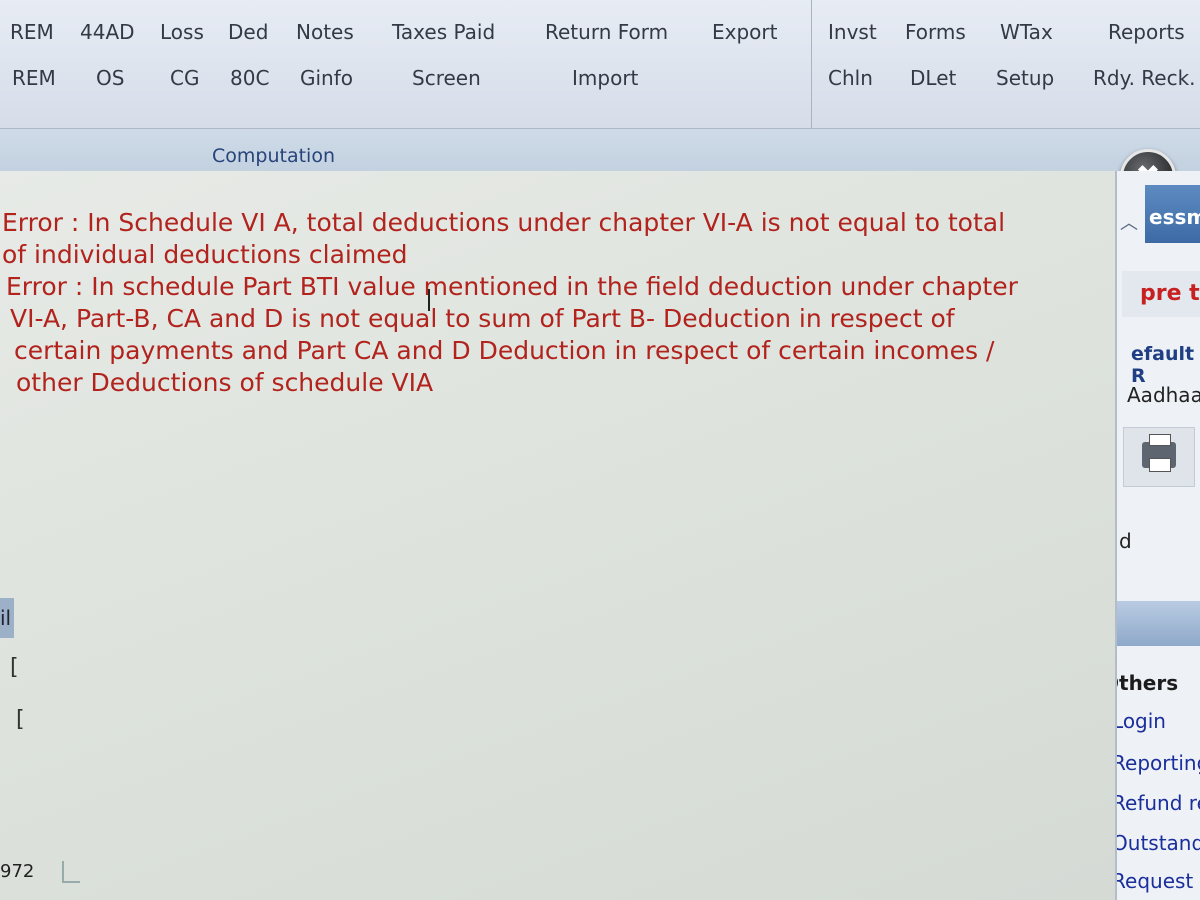 The height and width of the screenshot is (900, 1200). Describe the element at coordinates (249, 78) in the screenshot. I see `toolbar-80c-button: 80C` at that location.